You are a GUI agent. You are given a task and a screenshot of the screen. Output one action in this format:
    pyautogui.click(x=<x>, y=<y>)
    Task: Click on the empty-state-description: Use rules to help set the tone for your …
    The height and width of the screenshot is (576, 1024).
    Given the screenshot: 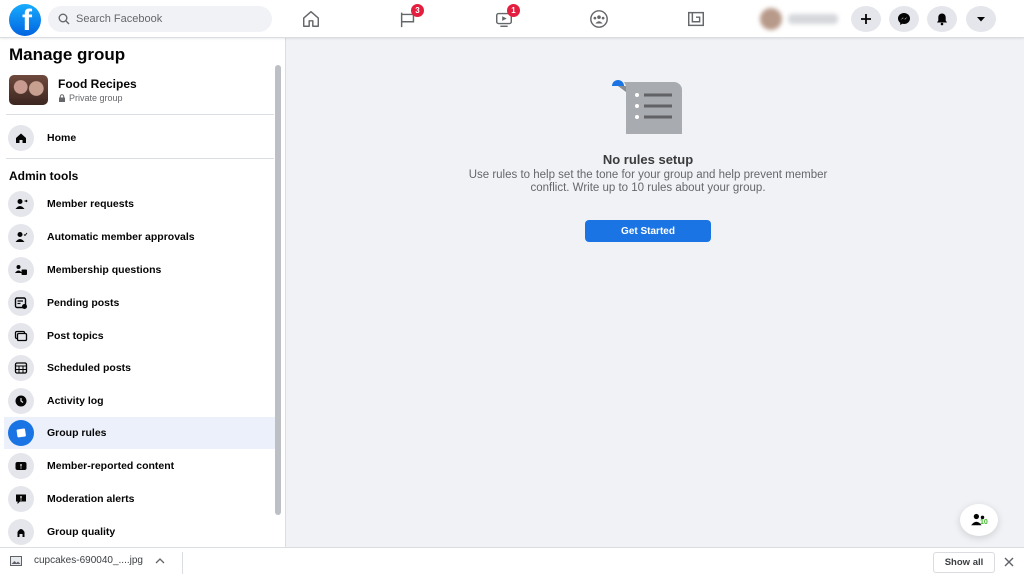 What is the action you would take?
    pyautogui.click(x=648, y=181)
    